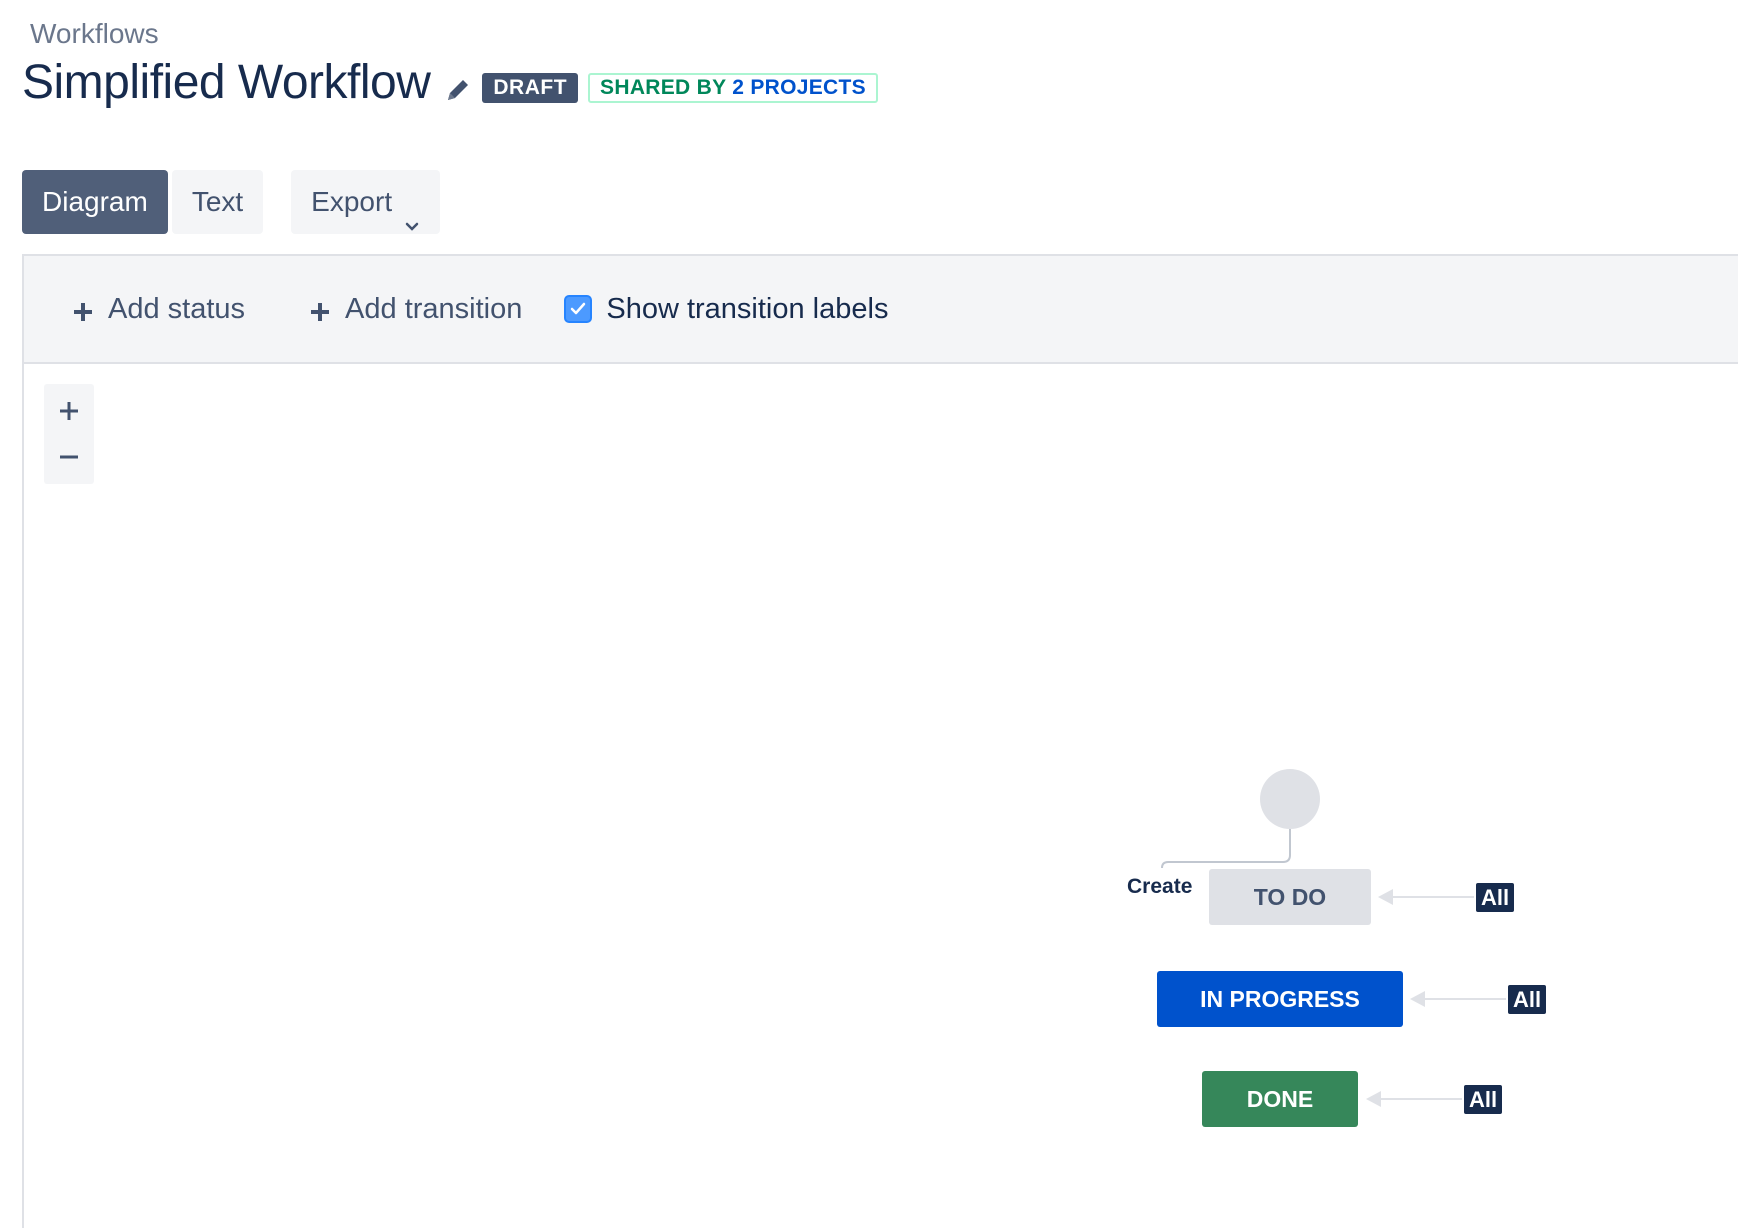  What do you see at coordinates (799, 87) in the screenshot?
I see `shared-projects-link: 2 PROJECTS` at bounding box center [799, 87].